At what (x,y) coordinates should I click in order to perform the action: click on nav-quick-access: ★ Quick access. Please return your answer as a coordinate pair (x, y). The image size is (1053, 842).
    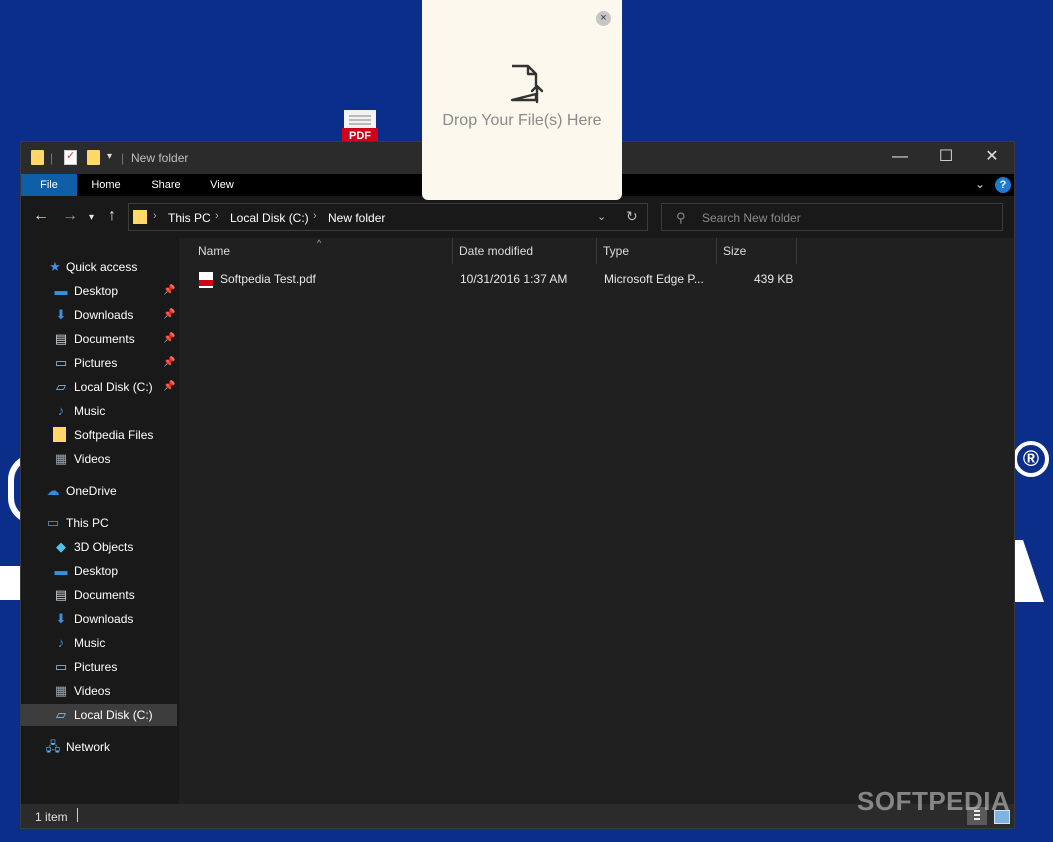
    Looking at the image, I should click on (99, 267).